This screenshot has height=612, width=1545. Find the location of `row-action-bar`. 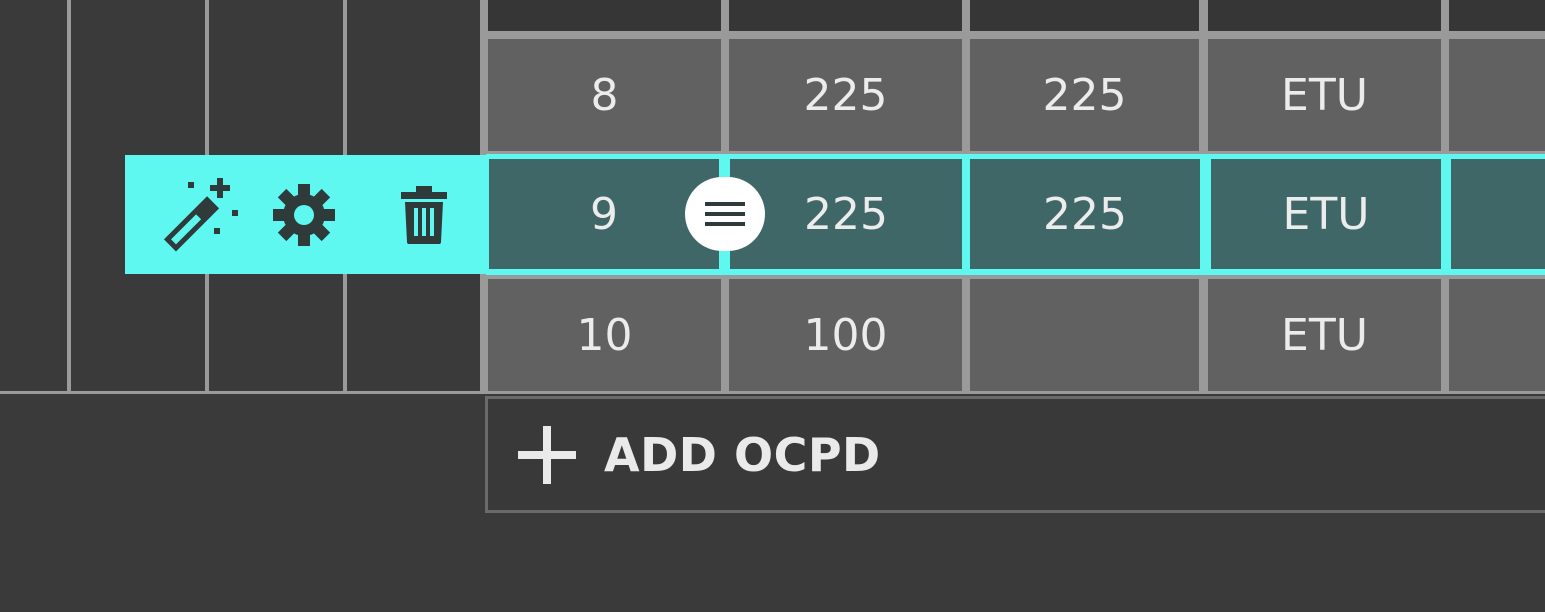

row-action-bar is located at coordinates (306, 214).